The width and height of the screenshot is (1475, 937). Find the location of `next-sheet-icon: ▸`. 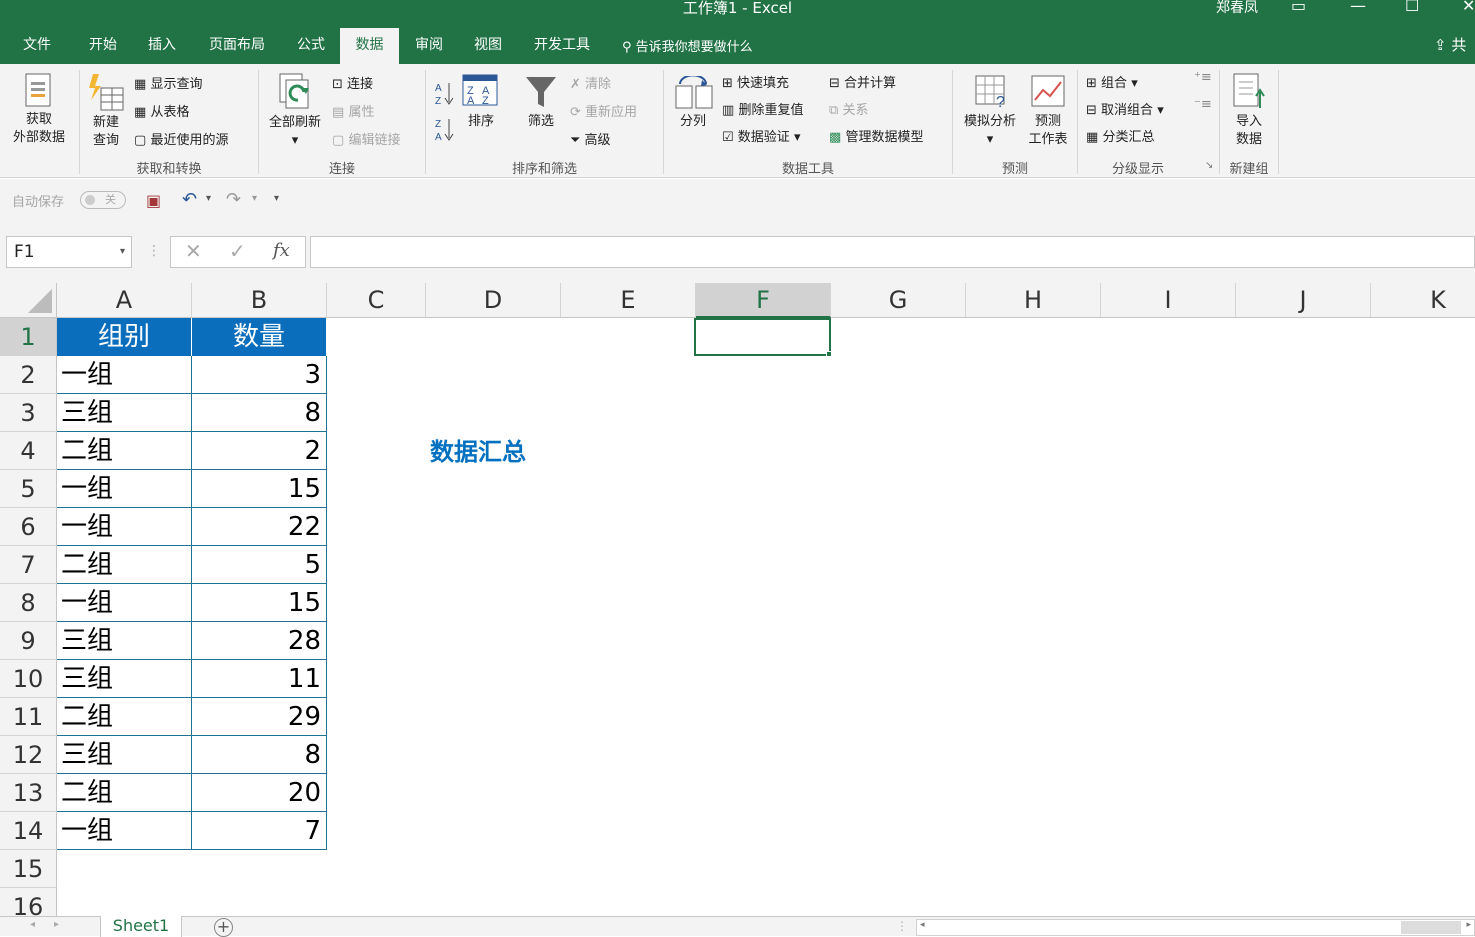

next-sheet-icon: ▸ is located at coordinates (56, 924).